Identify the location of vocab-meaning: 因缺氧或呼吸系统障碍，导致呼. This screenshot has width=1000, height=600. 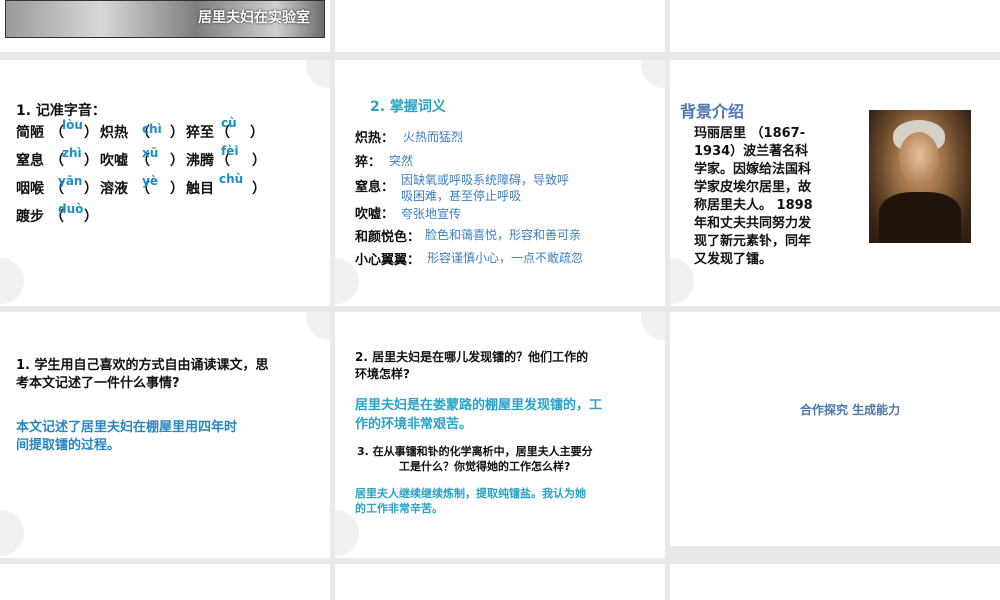
(485, 180).